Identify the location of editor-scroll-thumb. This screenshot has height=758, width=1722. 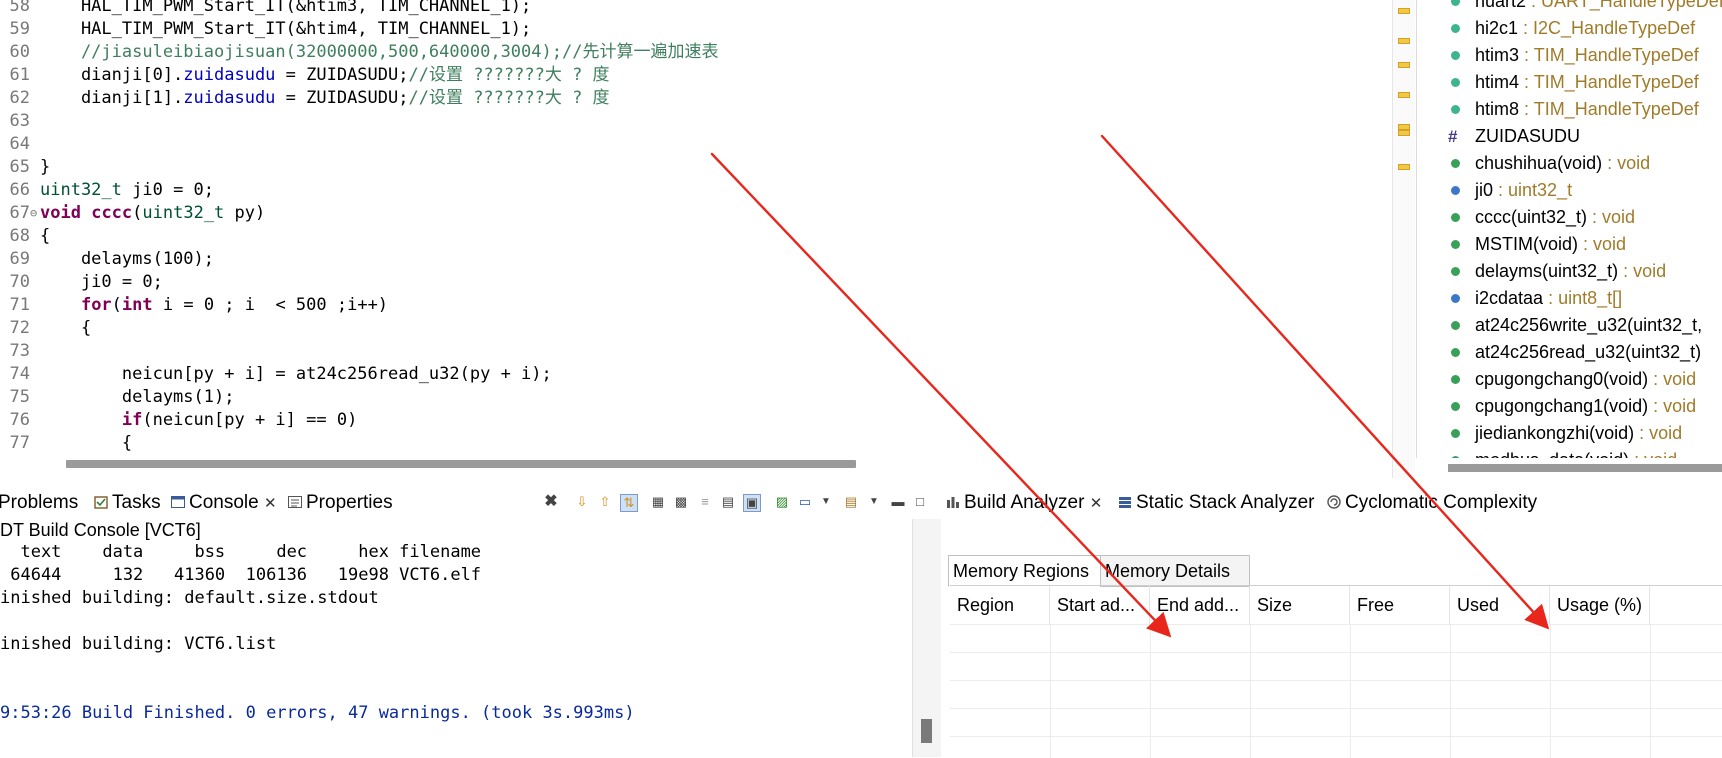
(461, 464).